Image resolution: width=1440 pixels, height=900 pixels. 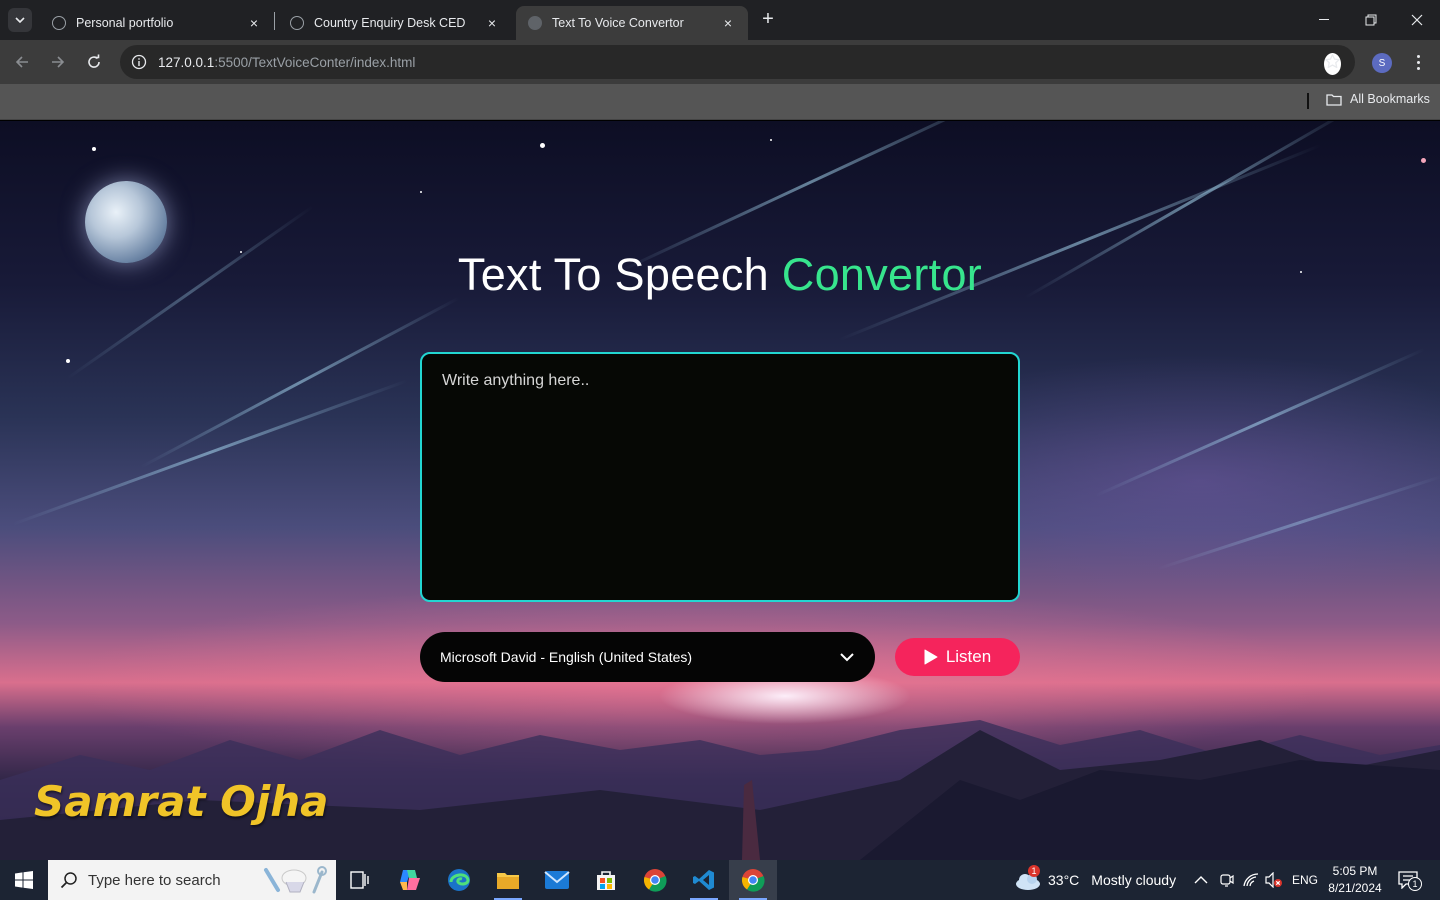 I want to click on start-button, so click(x=24, y=880).